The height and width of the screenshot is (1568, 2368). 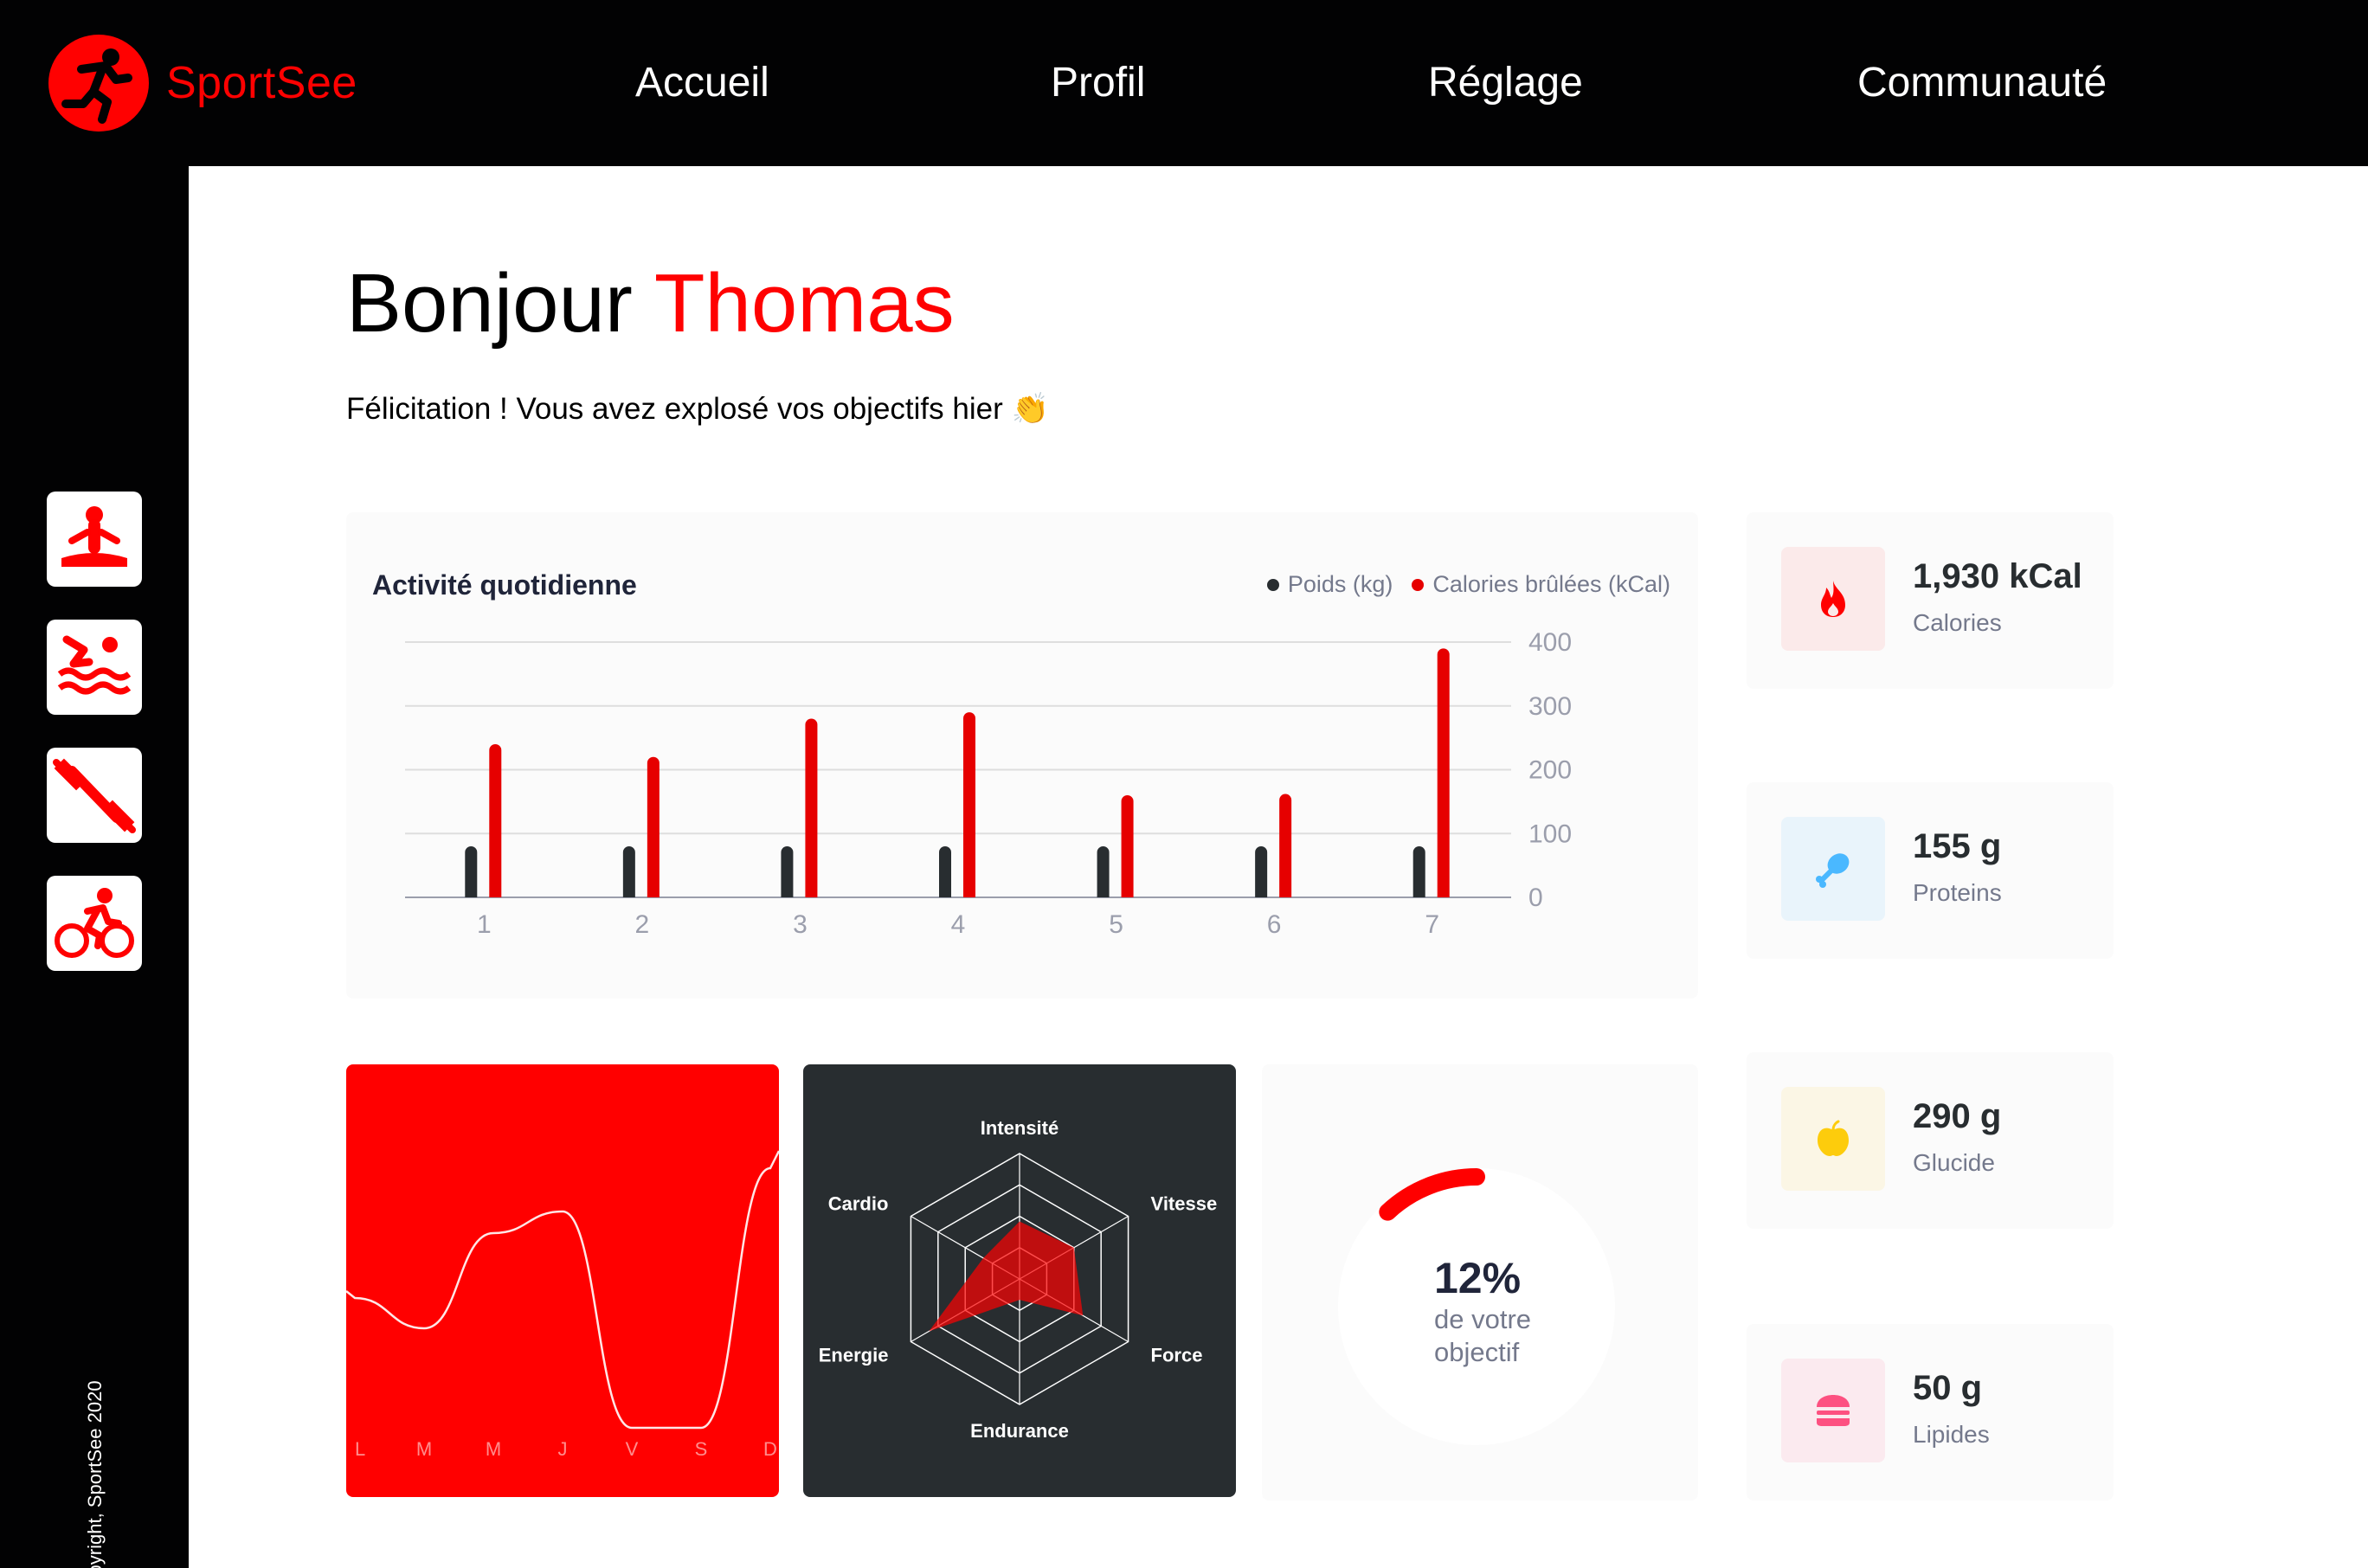 I want to click on legend-item-calories: Calories brûlées (kCal), so click(x=1541, y=584).